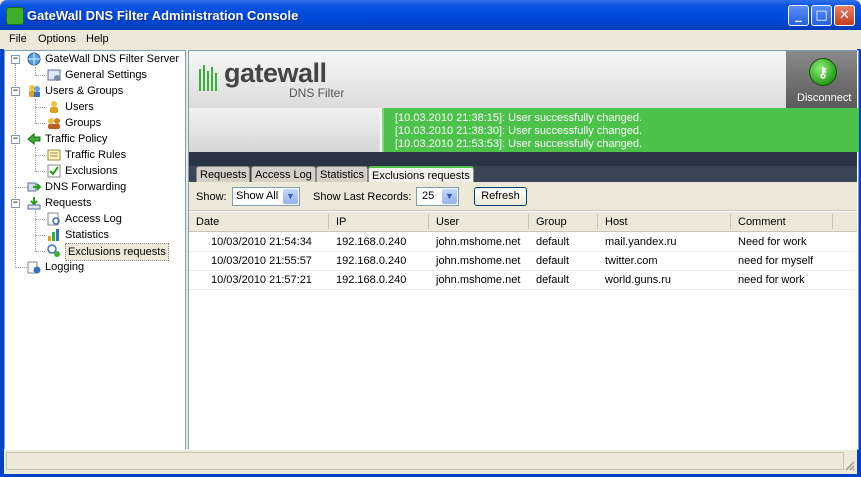  What do you see at coordinates (283, 174) in the screenshot?
I see `tab-access-log: Access Log` at bounding box center [283, 174].